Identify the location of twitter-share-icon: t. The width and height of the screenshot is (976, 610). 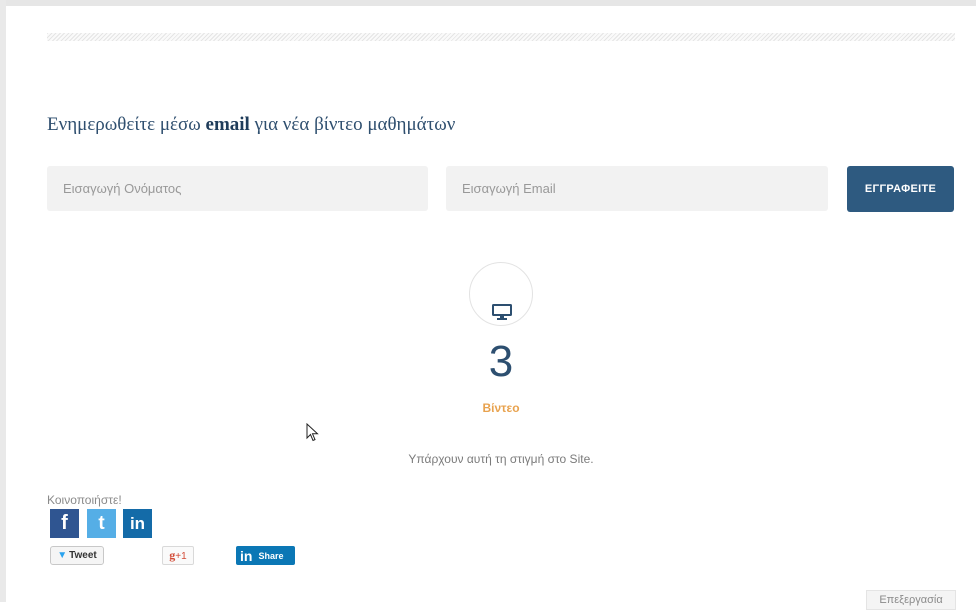
(101, 523).